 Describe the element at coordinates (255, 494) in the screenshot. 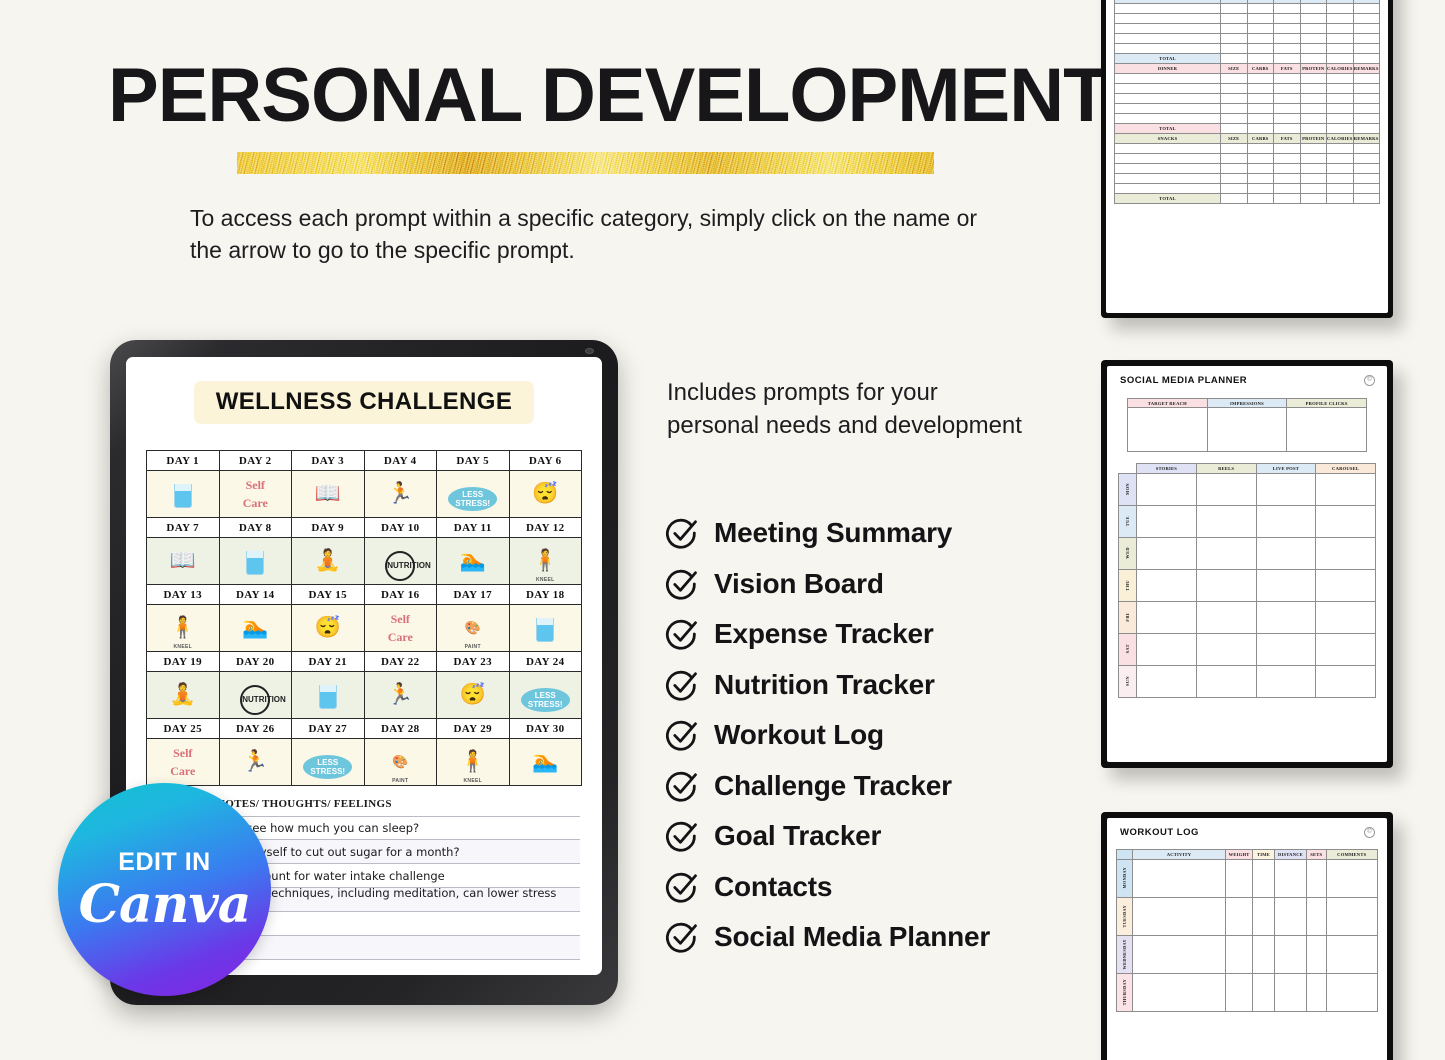

I see `calendar-day-cell: Self Care` at that location.